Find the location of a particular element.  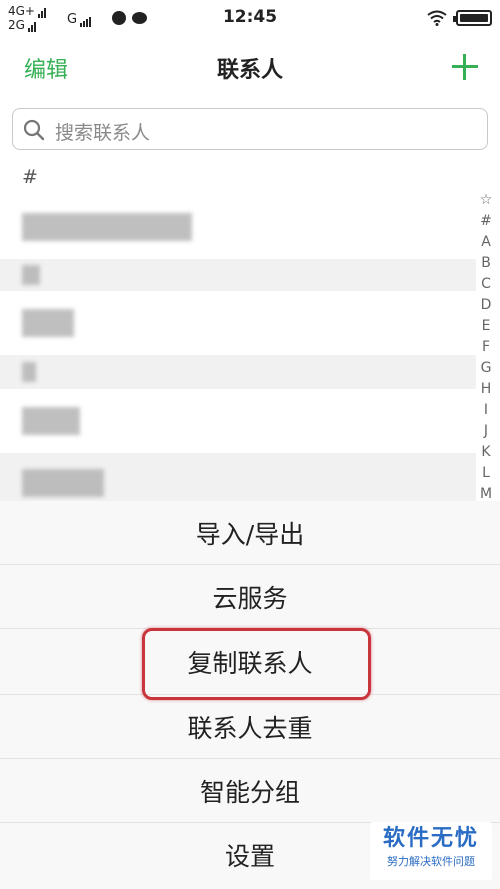

index-letter: H is located at coordinates (486, 389).